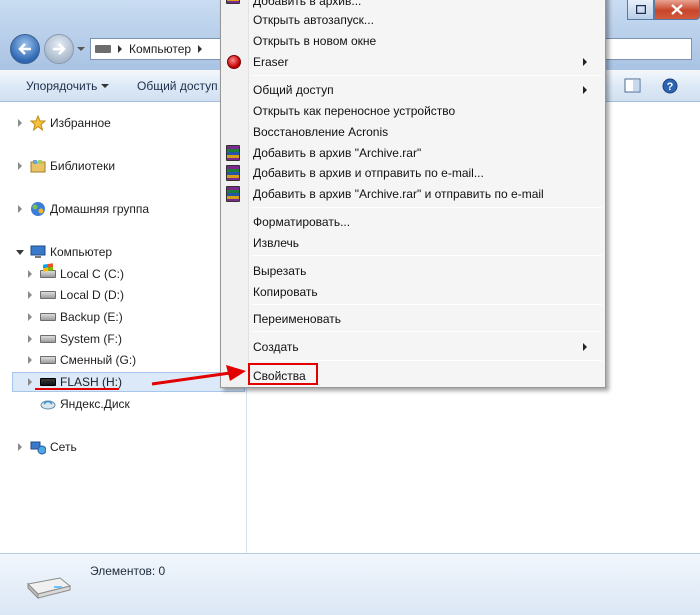 This screenshot has height=615, width=700. I want to click on collapse-arrow-icon, so click(20, 252).